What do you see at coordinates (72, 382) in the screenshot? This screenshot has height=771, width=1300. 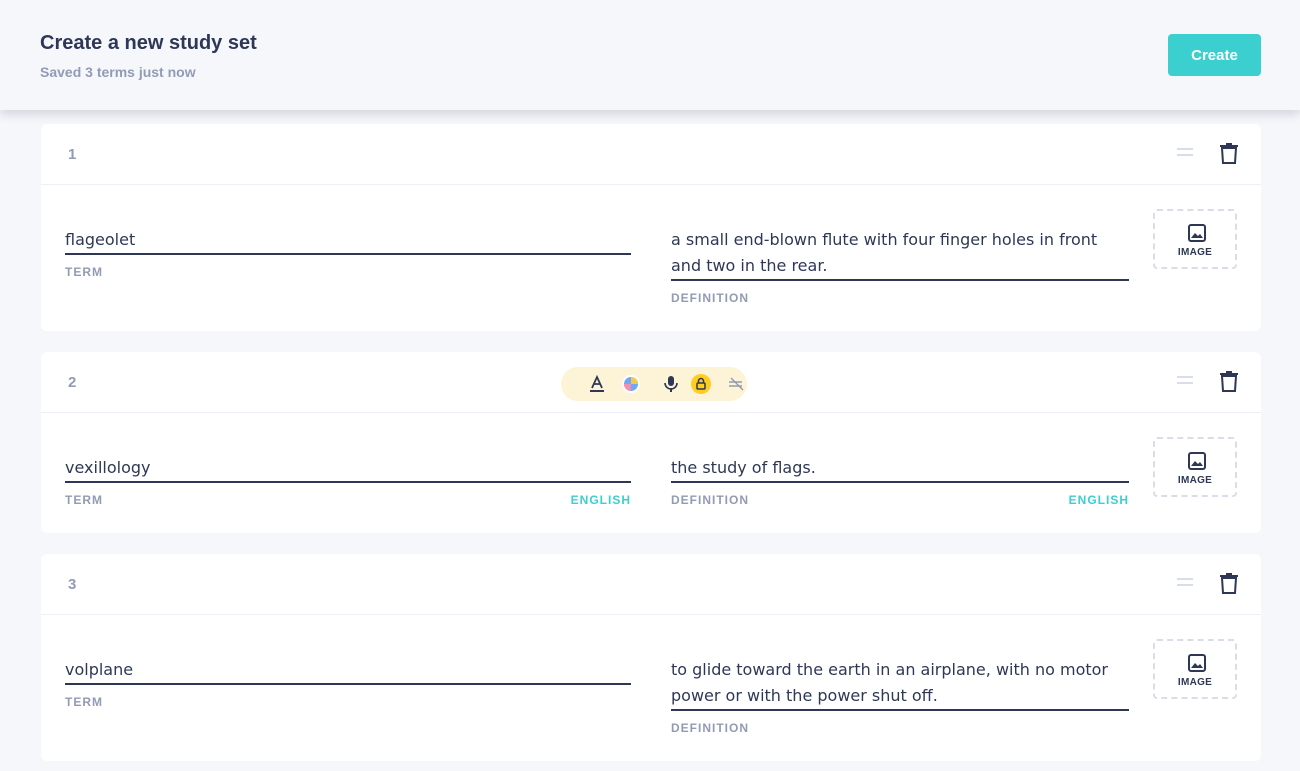 I see `card-number: 2` at bounding box center [72, 382].